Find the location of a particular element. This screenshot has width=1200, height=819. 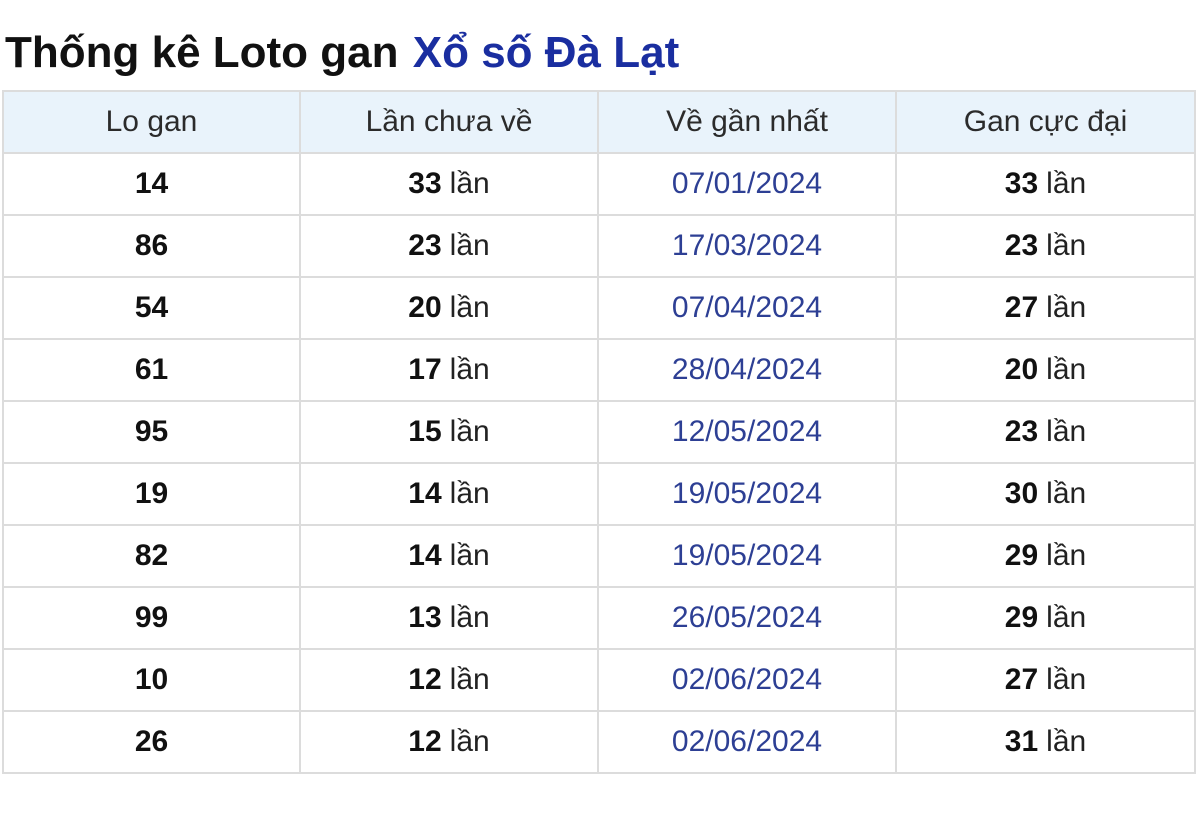

cell-lan-chua-ve: 20 lần is located at coordinates (449, 308).